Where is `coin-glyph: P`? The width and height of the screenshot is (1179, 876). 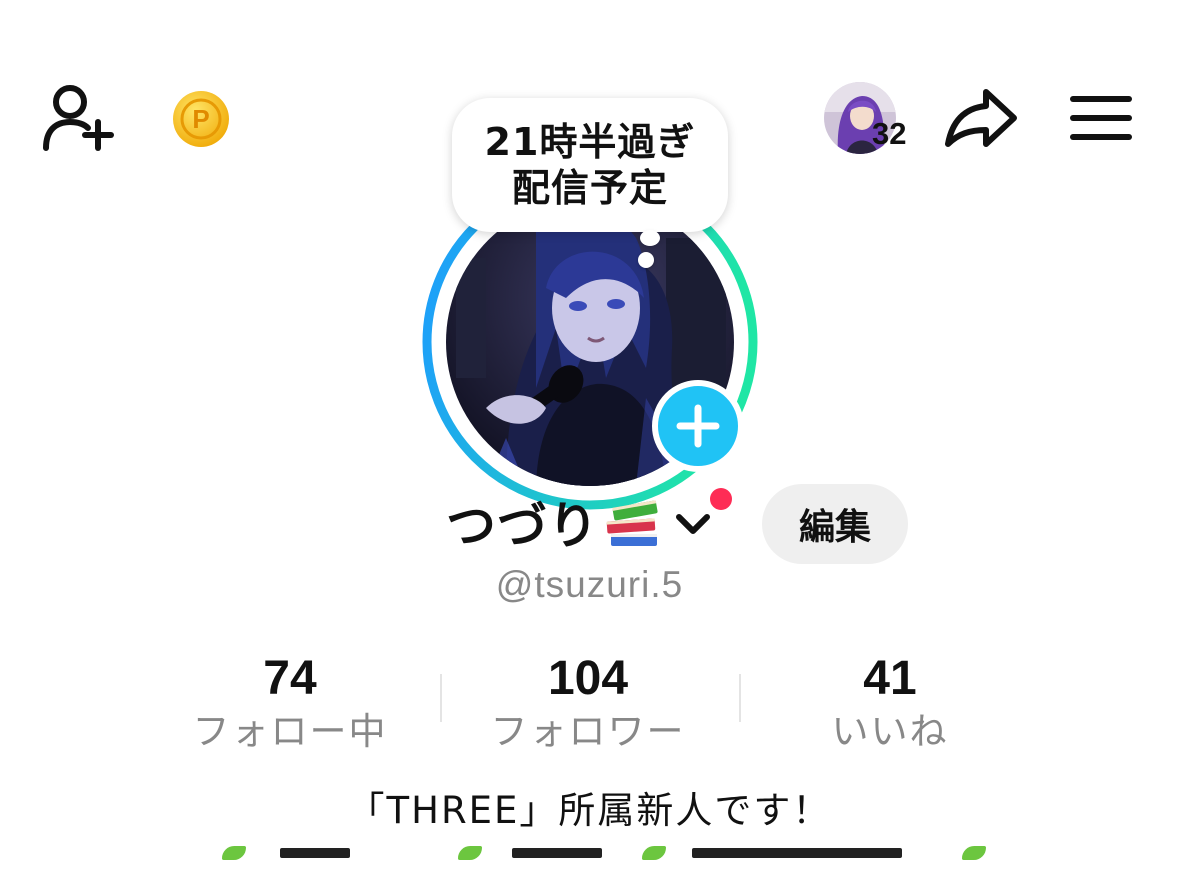
coin-glyph: P is located at coordinates (200, 119).